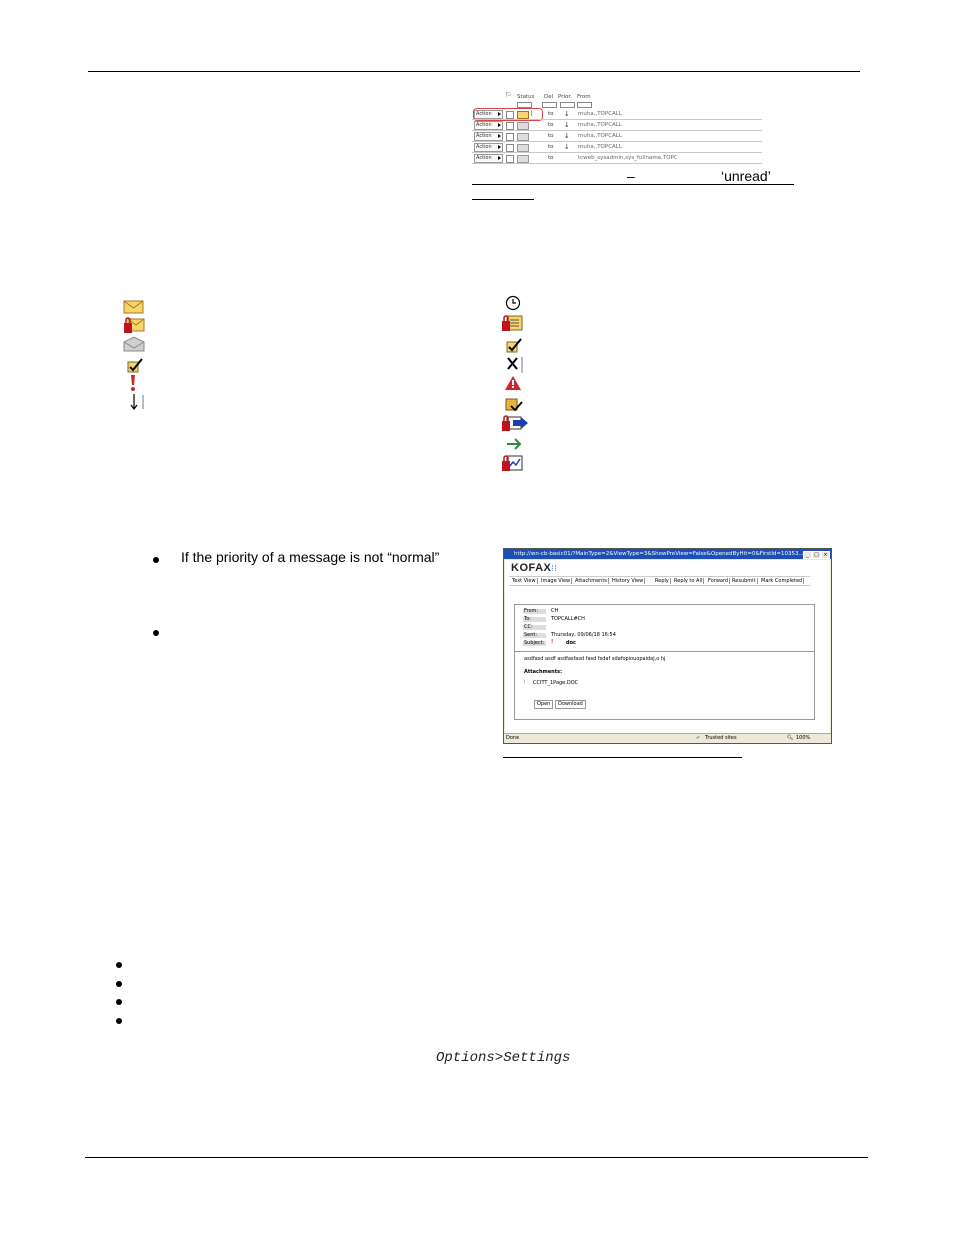 The height and width of the screenshot is (1235, 954). What do you see at coordinates (514, 423) in the screenshot?
I see `locked-forward-icon` at bounding box center [514, 423].